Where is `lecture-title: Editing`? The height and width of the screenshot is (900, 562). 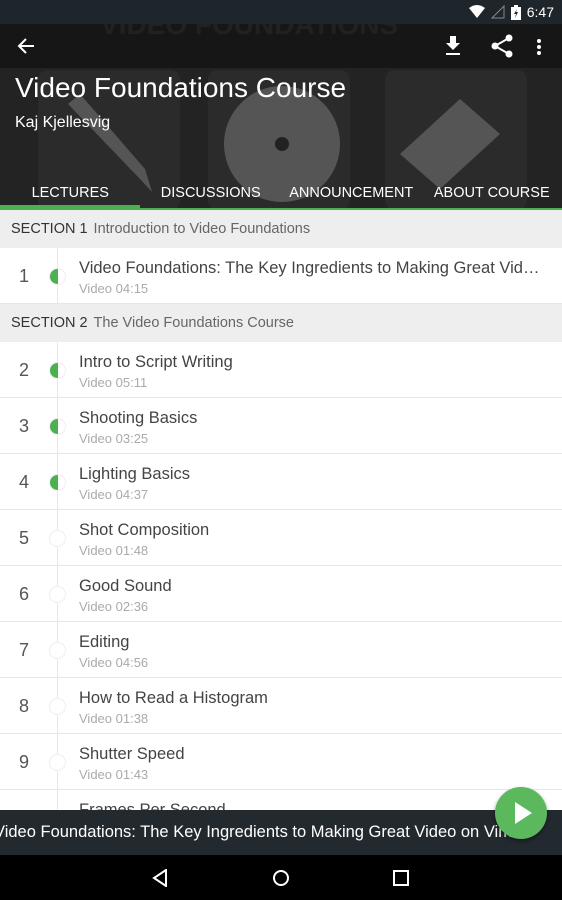
lecture-title: Editing is located at coordinates (104, 642).